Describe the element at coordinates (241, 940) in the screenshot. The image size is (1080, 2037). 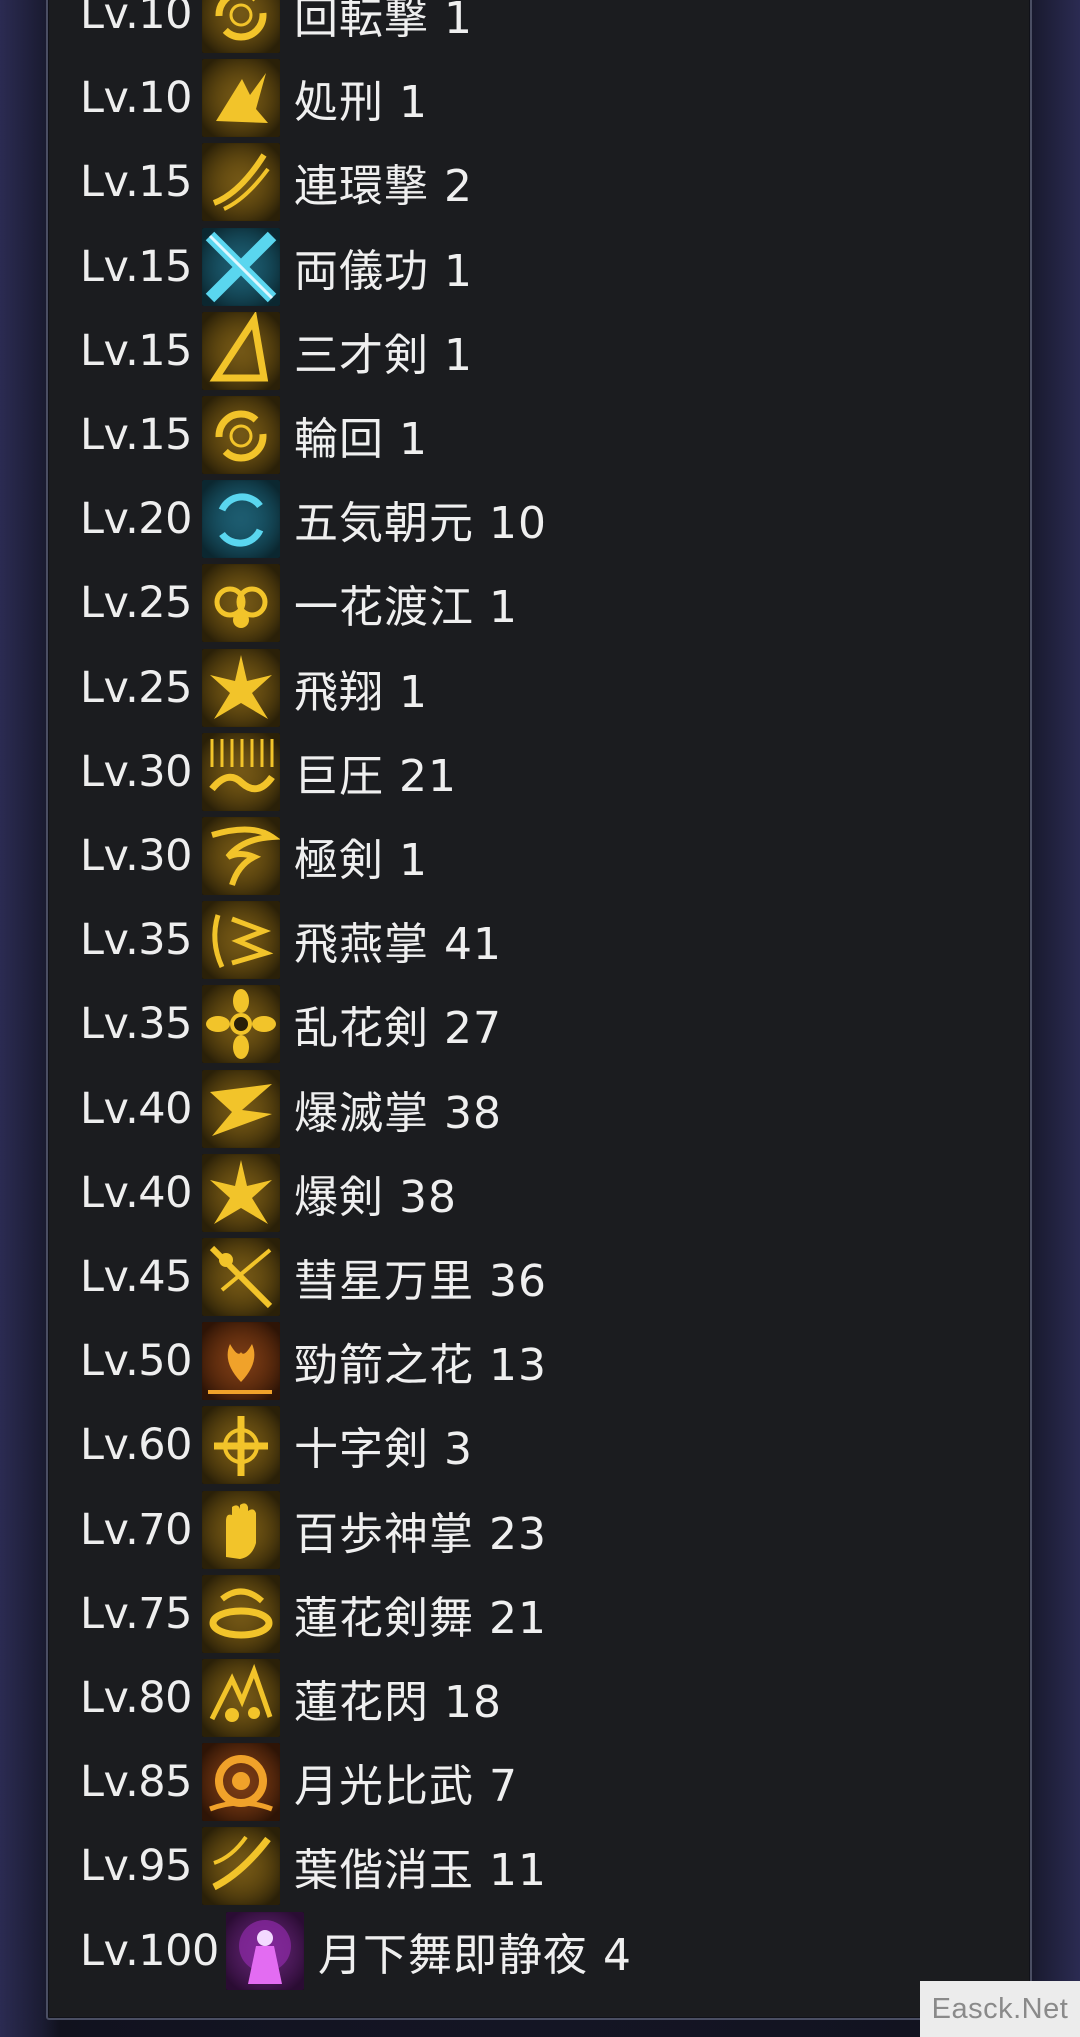
I see `swallow-palm-icon` at that location.